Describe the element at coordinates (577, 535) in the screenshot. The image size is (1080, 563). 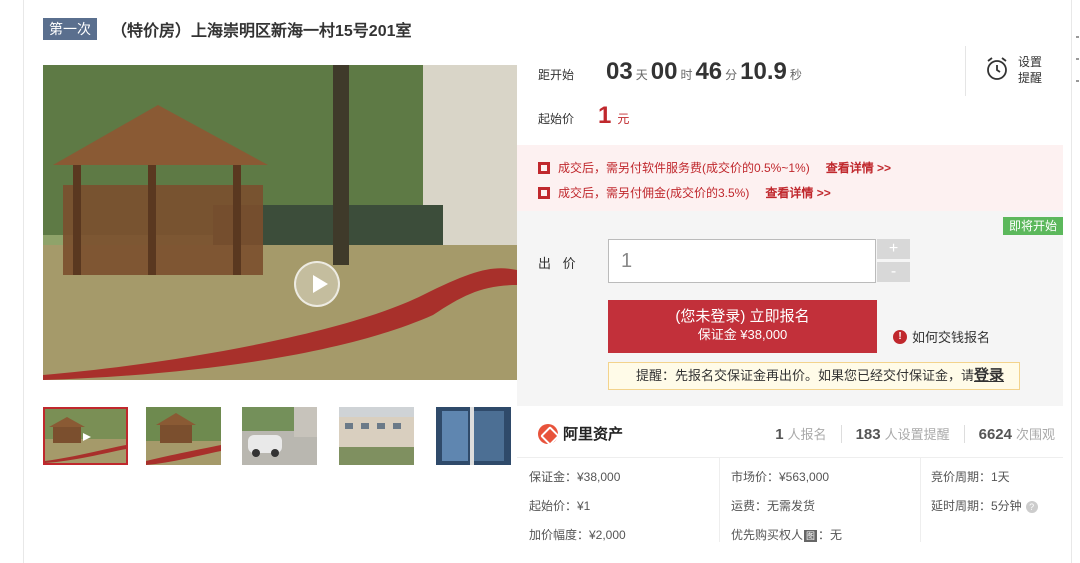
I see `increment-info: 加价幅度：¥2,000` at that location.